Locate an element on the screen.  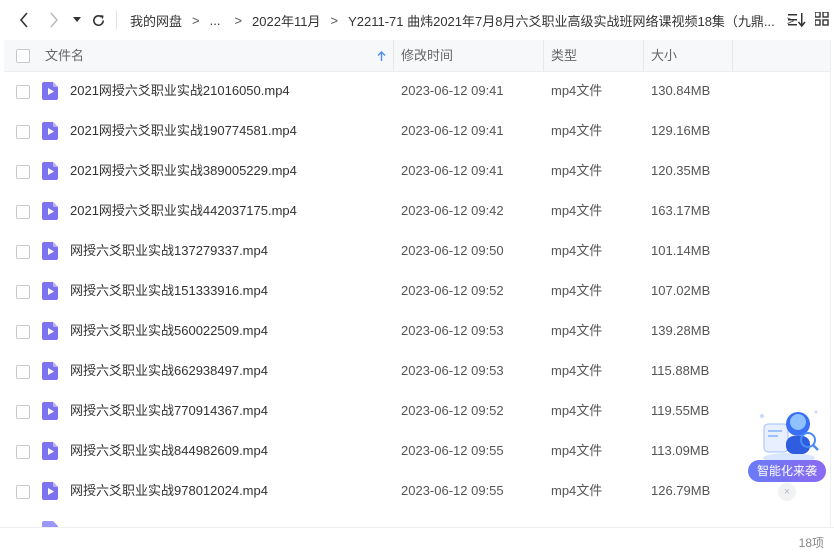
sort-list-icon is located at coordinates (797, 20).